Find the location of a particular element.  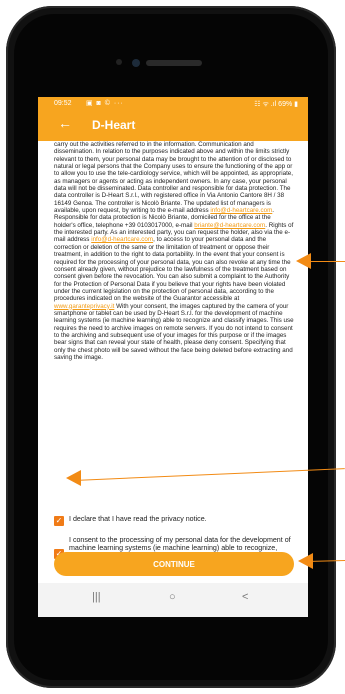

back-arrow-icon: ← is located at coordinates (65, 123).